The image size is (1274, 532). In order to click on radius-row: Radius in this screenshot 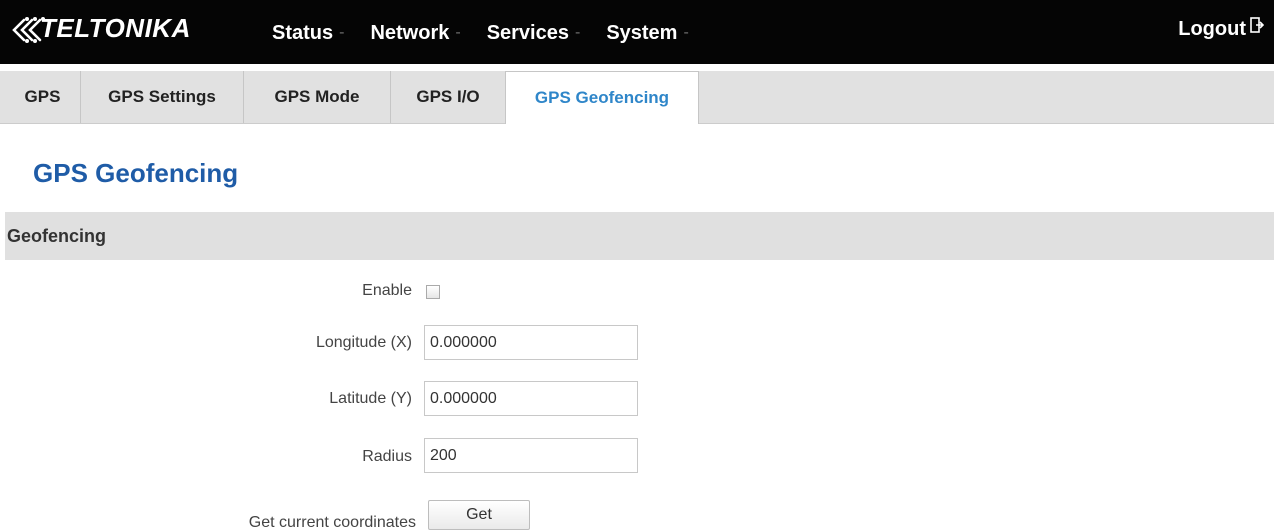, I will do `click(637, 456)`.